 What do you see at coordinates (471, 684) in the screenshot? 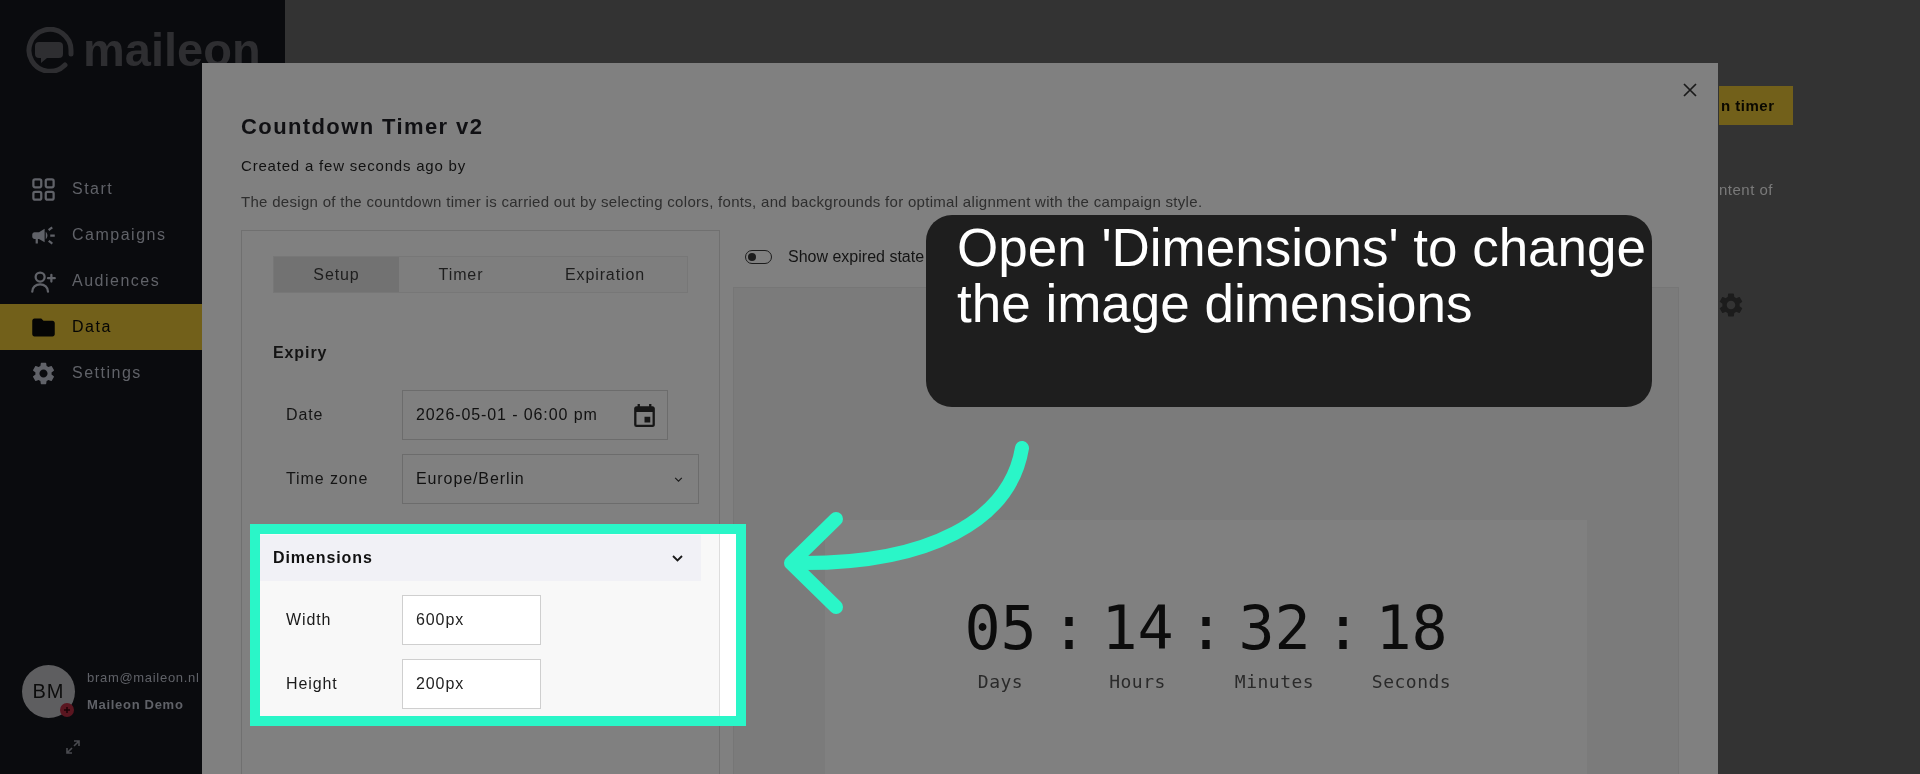
I see `input-field: 200px` at bounding box center [471, 684].